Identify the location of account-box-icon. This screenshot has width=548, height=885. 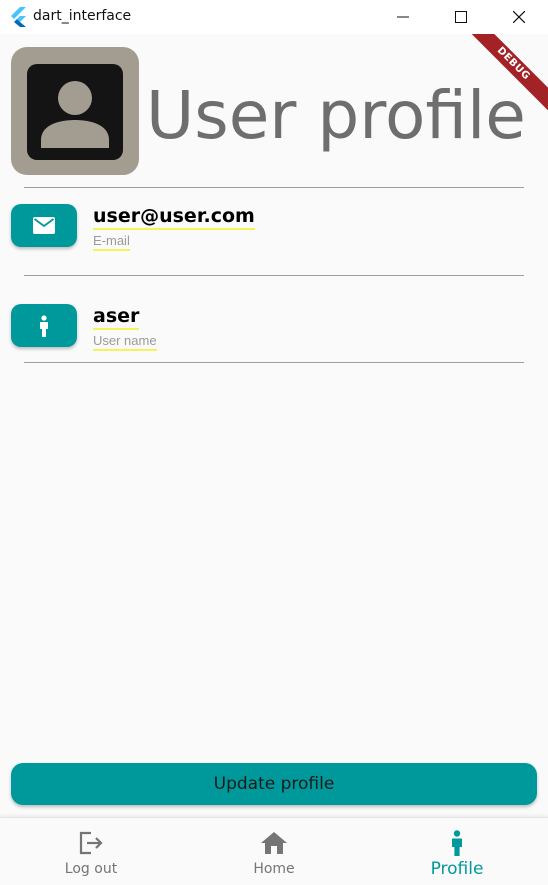
(75, 112).